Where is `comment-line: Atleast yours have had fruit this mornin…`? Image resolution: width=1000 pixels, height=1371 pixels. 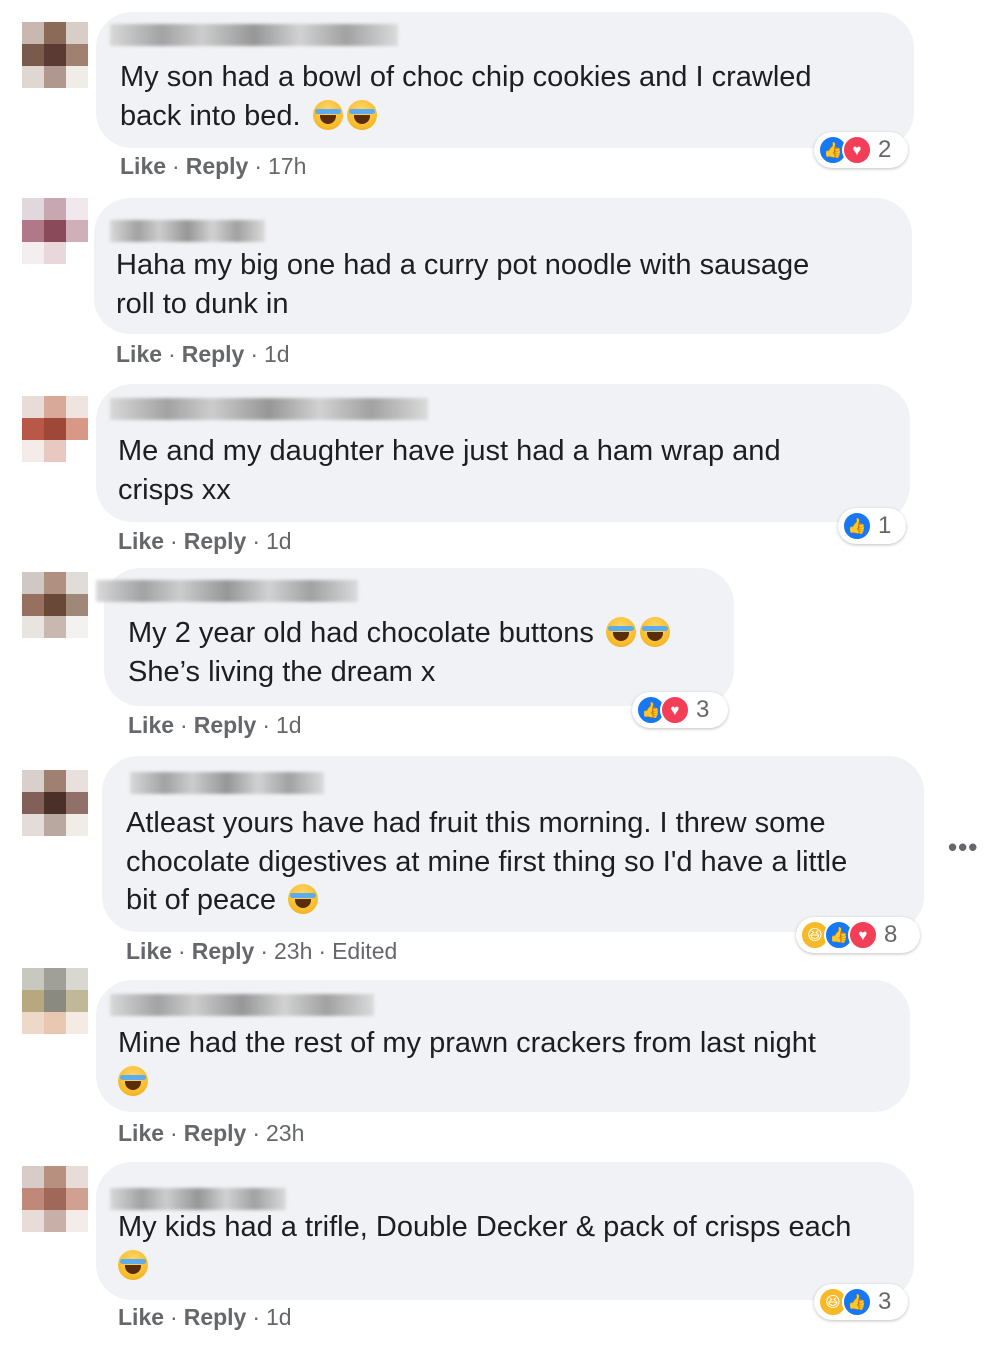 comment-line: Atleast yours have had fruit this mornin… is located at coordinates (476, 823).